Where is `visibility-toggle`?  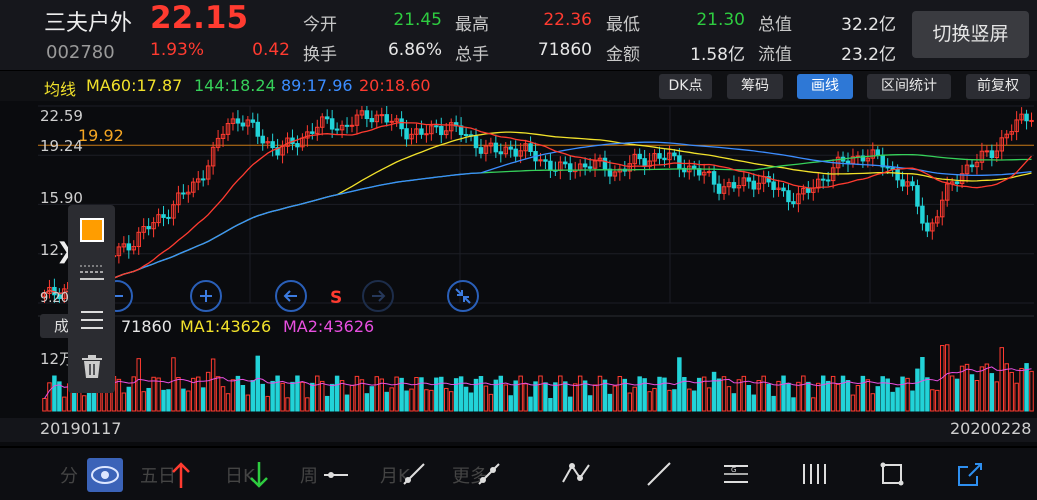 visibility-toggle is located at coordinates (105, 475).